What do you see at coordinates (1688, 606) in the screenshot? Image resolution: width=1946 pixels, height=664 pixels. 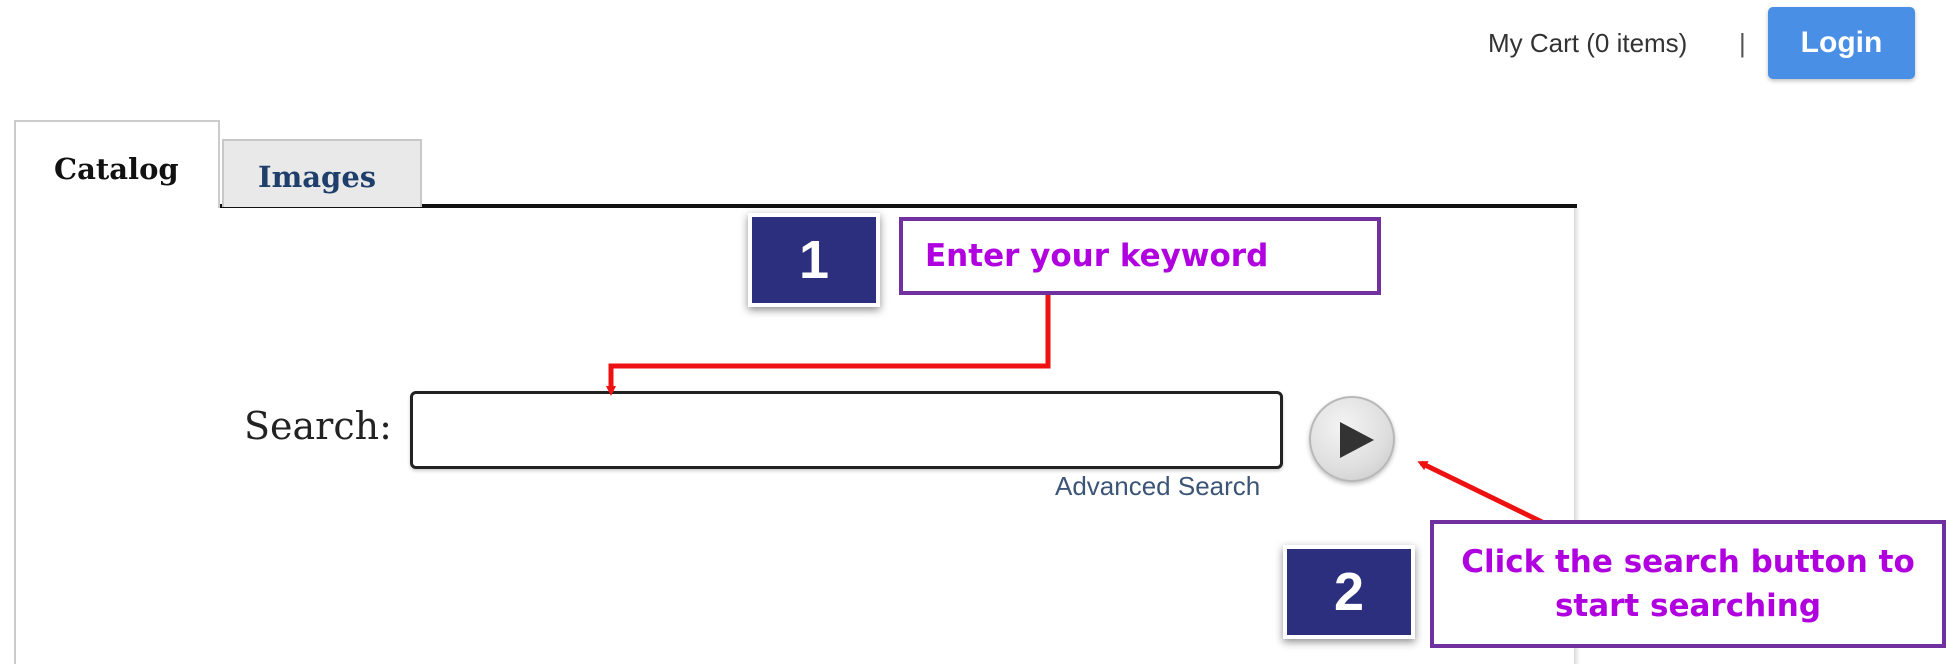 I see `step-2-callout-line2: start searching` at bounding box center [1688, 606].